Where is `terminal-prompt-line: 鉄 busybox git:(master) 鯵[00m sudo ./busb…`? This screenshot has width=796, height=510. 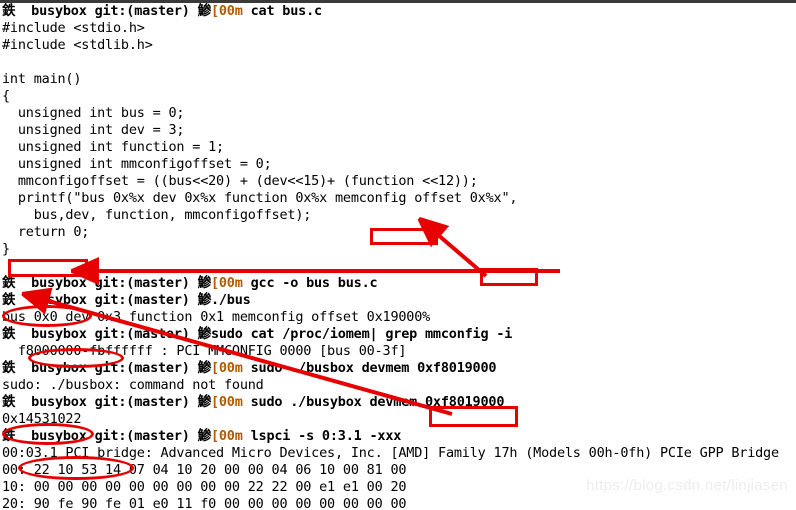 terminal-prompt-line: 鉄 busybox git:(master) 鯵[00m sudo ./busb… is located at coordinates (398, 368).